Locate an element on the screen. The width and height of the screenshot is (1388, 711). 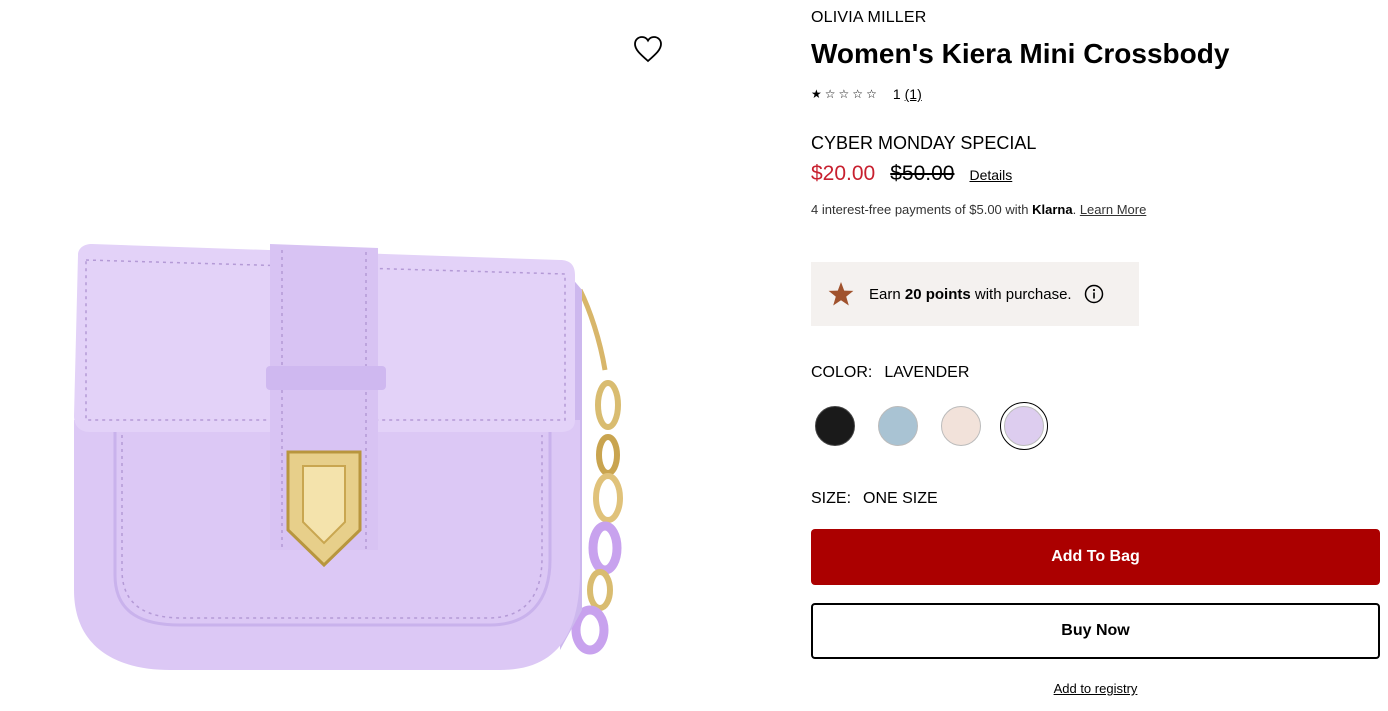
brand-name: OLIVIA MILLER is located at coordinates (869, 18).